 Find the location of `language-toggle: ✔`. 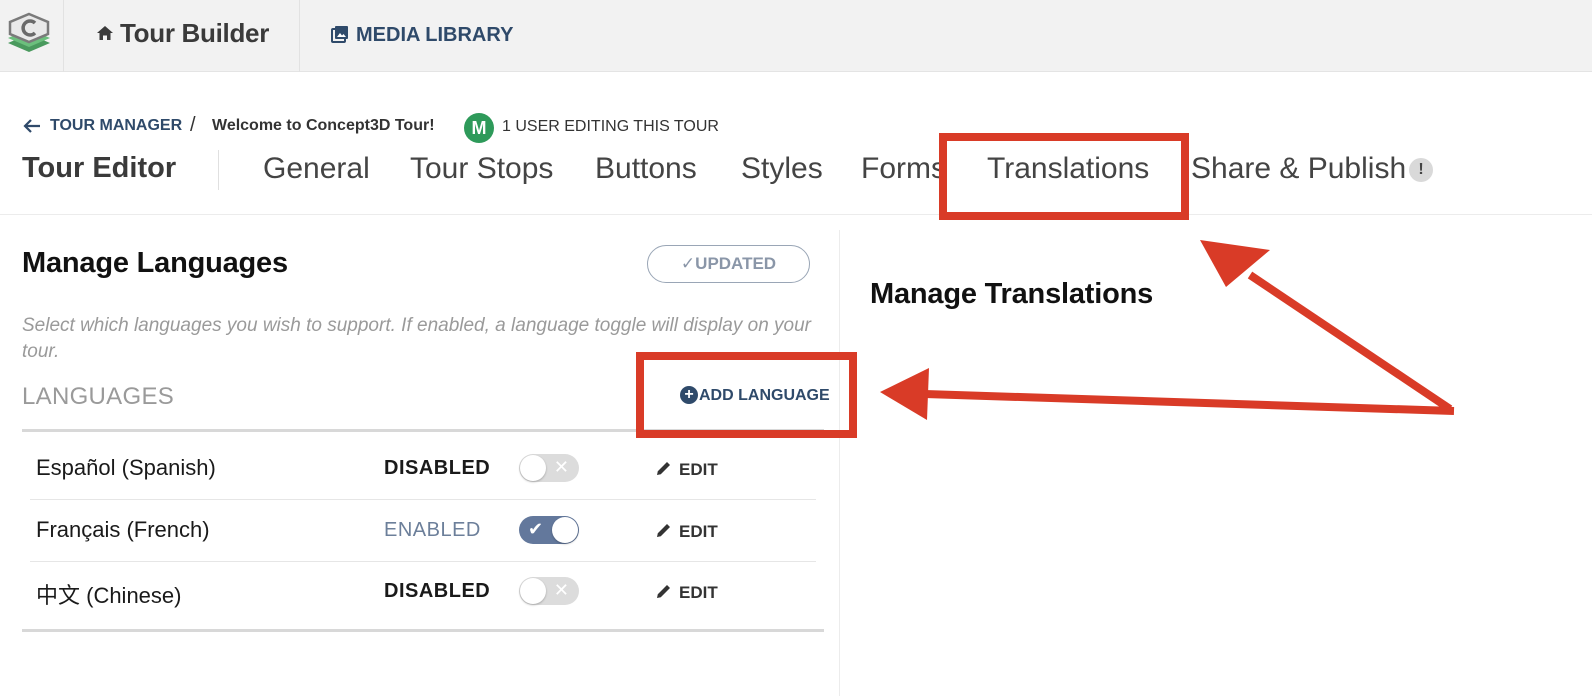

language-toggle: ✔ is located at coordinates (549, 530).